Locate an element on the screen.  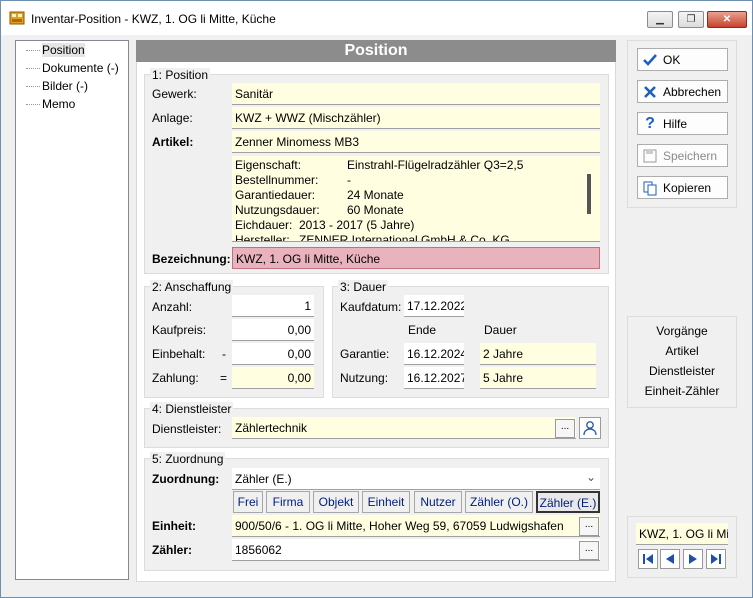
ok-label: OK is located at coordinates (672, 59).